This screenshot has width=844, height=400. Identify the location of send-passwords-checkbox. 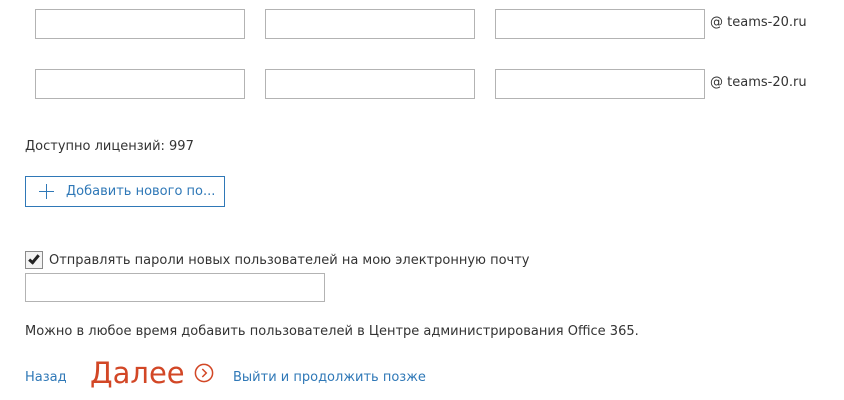
(34, 260).